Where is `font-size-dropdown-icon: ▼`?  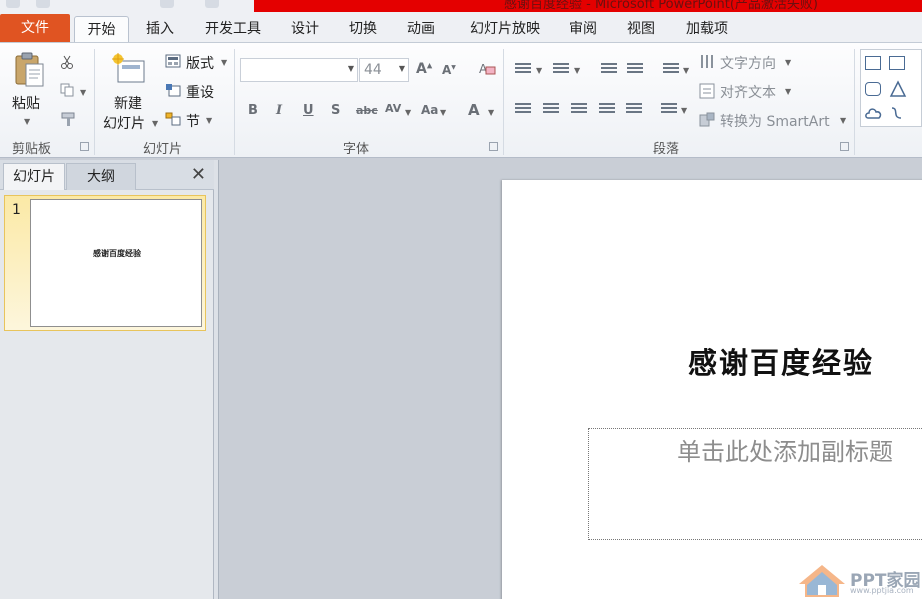 font-size-dropdown-icon: ▼ is located at coordinates (402, 68).